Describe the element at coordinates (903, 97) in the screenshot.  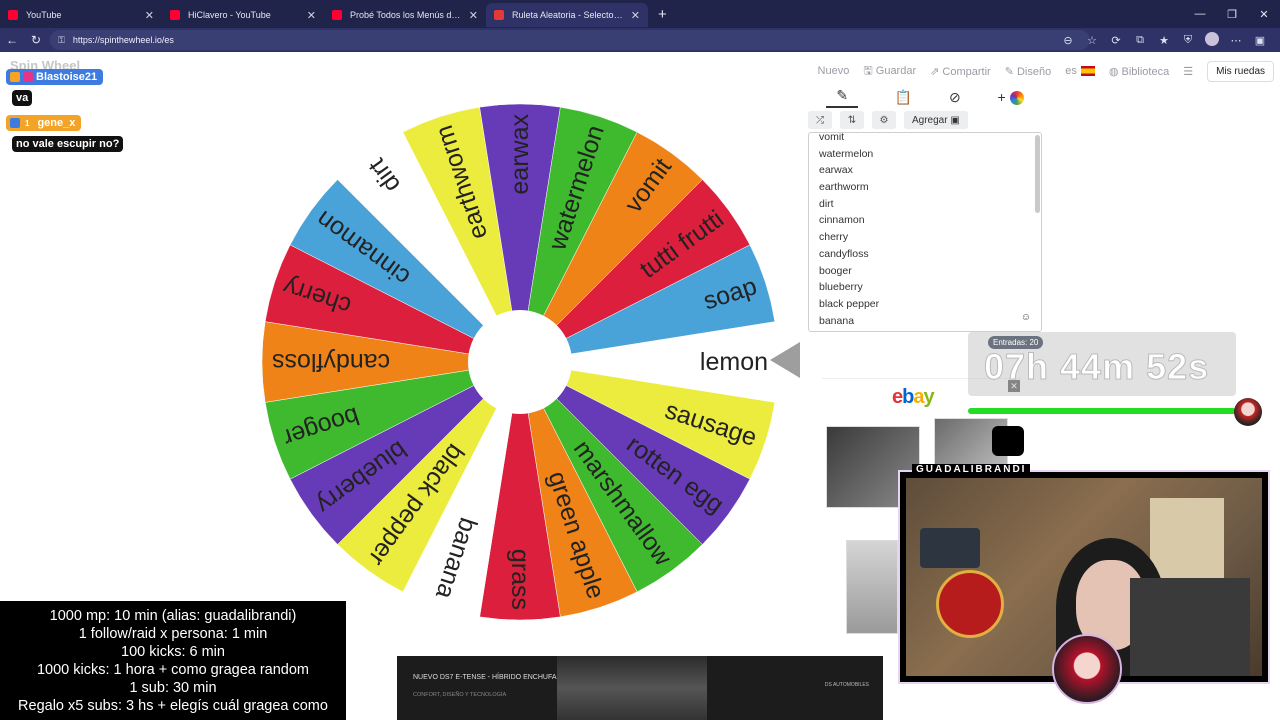
I see `clipboard-icon: 📋` at that location.